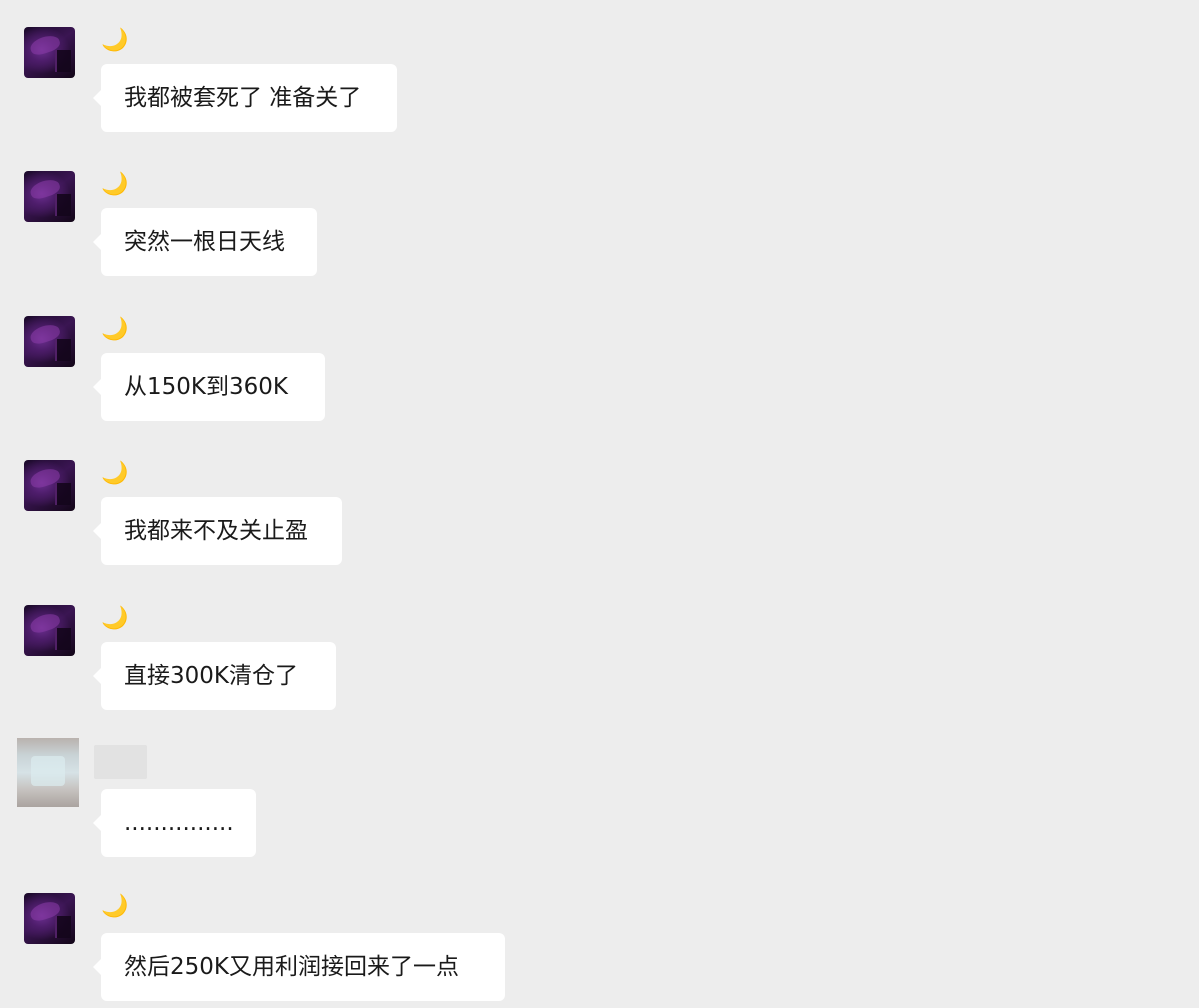 The image size is (1199, 1008). I want to click on message-bubble: 我都来不及关止盈, so click(217, 531).